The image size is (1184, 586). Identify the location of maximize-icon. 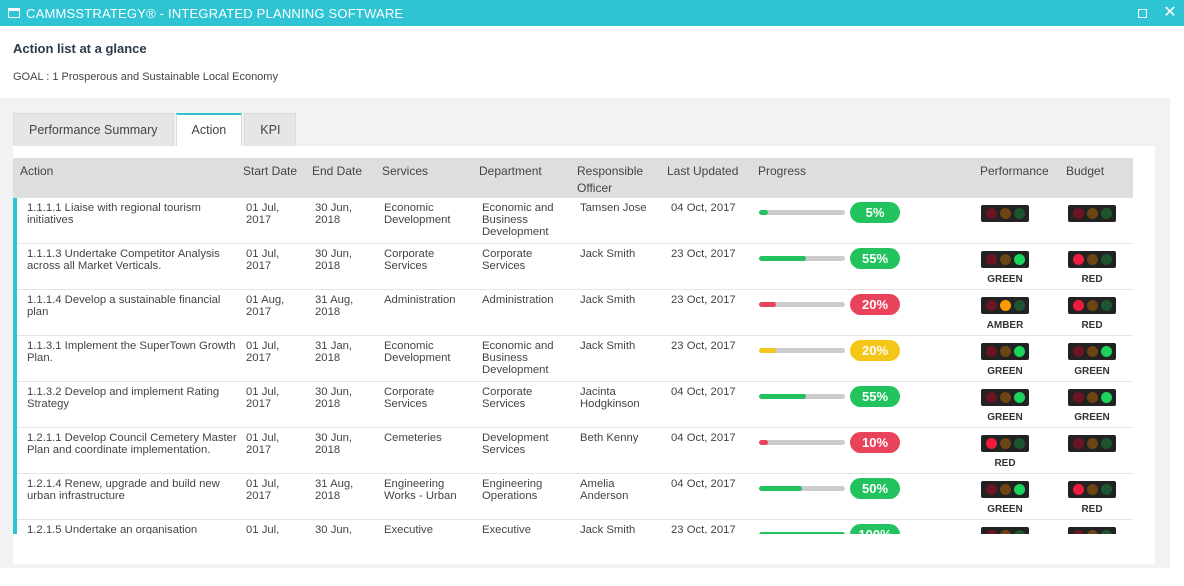
(1142, 13).